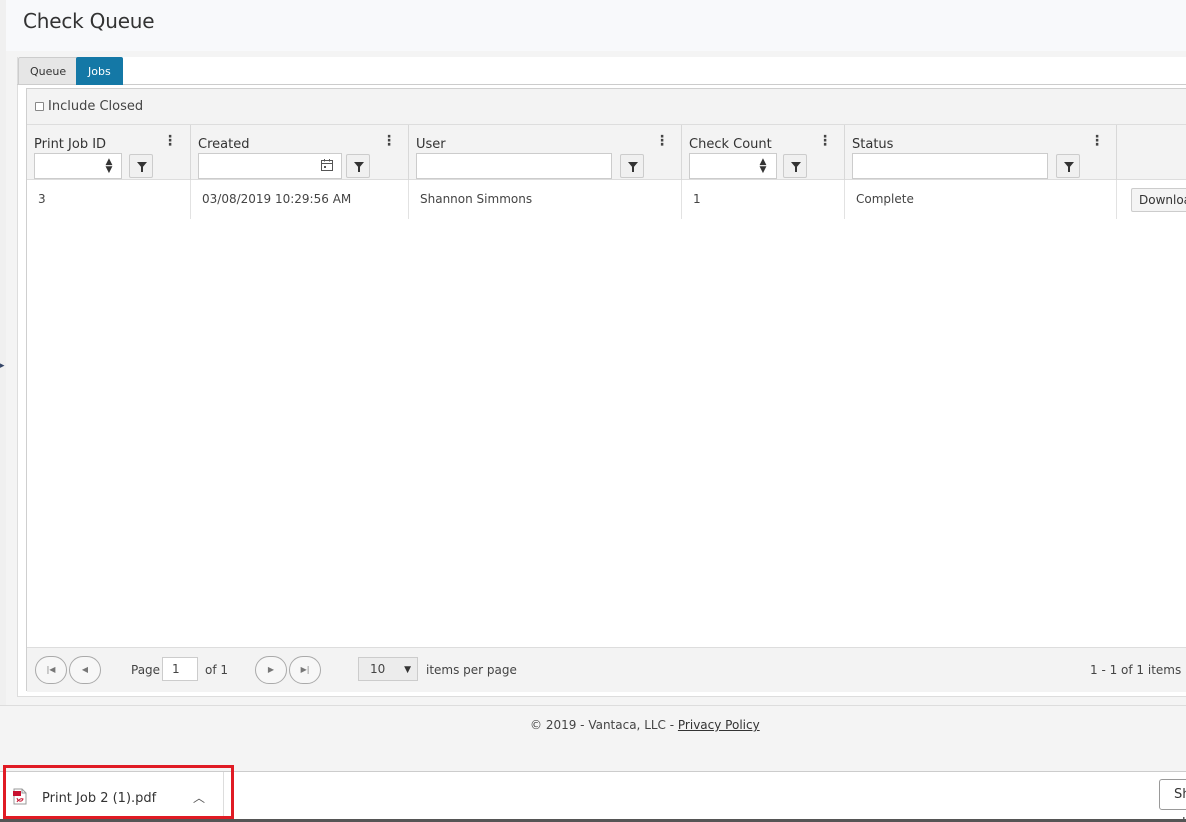  I want to click on previous-page-icon: ◀, so click(85, 669).